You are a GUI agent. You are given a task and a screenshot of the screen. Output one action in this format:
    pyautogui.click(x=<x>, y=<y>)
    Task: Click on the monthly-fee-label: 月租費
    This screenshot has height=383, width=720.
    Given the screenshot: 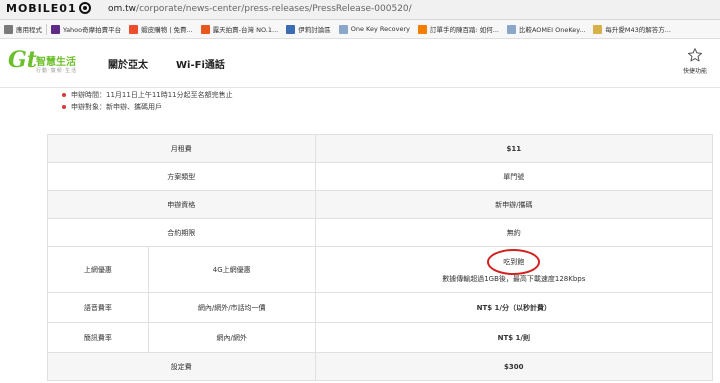 What is the action you would take?
    pyautogui.click(x=181, y=148)
    